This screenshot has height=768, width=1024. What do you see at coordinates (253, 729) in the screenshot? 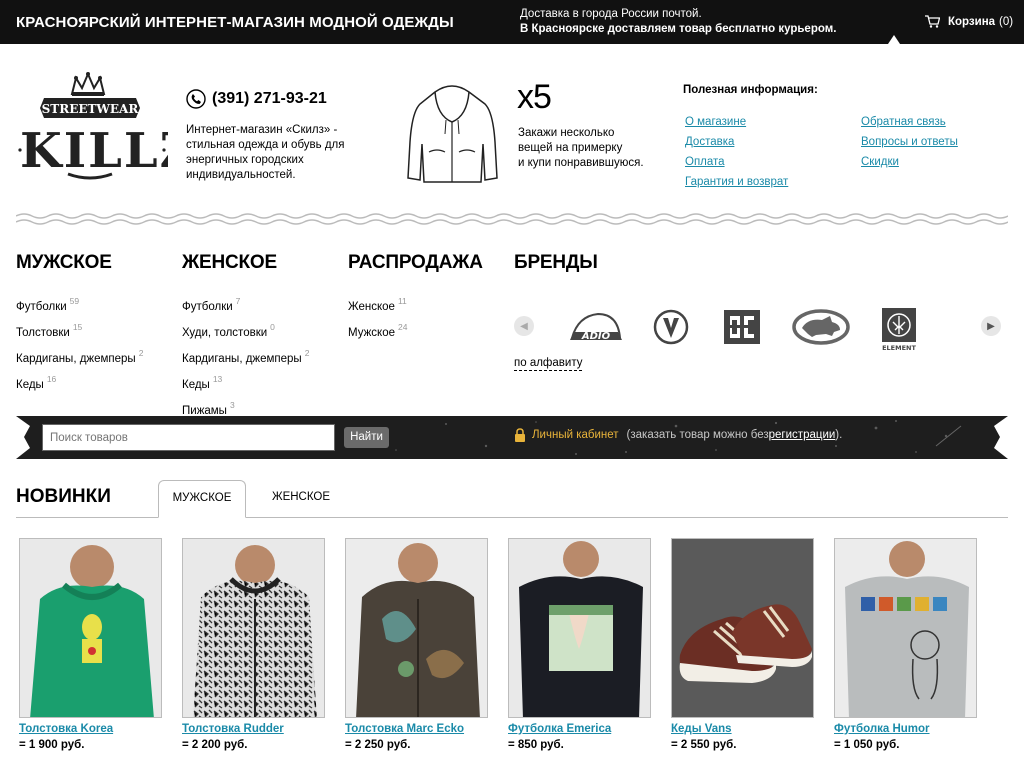
I see `product-name: Толстовка Rudder` at bounding box center [253, 729].